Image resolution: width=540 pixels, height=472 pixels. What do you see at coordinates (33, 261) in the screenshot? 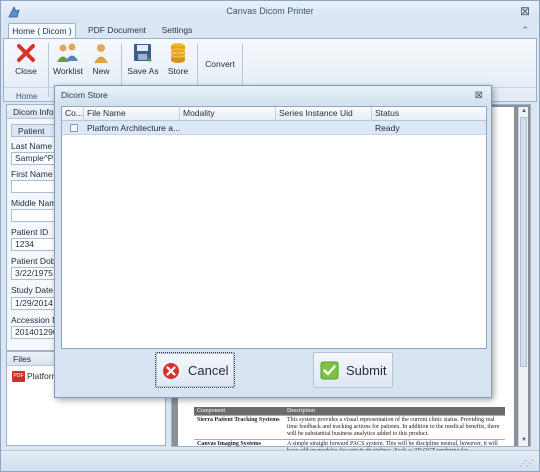
I see `patient-dob-label: Patient Dob` at bounding box center [33, 261].